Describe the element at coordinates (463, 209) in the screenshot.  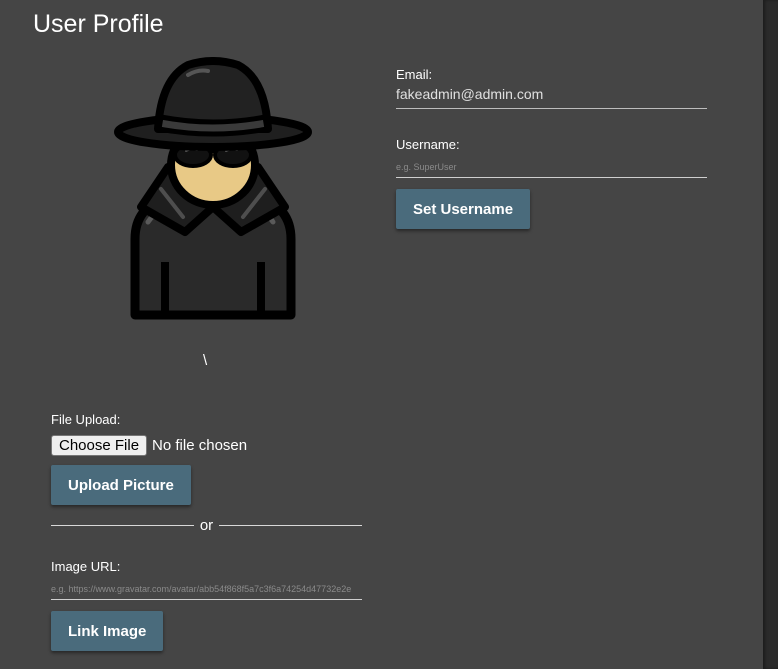
I see `set-username-button: Set Username` at that location.